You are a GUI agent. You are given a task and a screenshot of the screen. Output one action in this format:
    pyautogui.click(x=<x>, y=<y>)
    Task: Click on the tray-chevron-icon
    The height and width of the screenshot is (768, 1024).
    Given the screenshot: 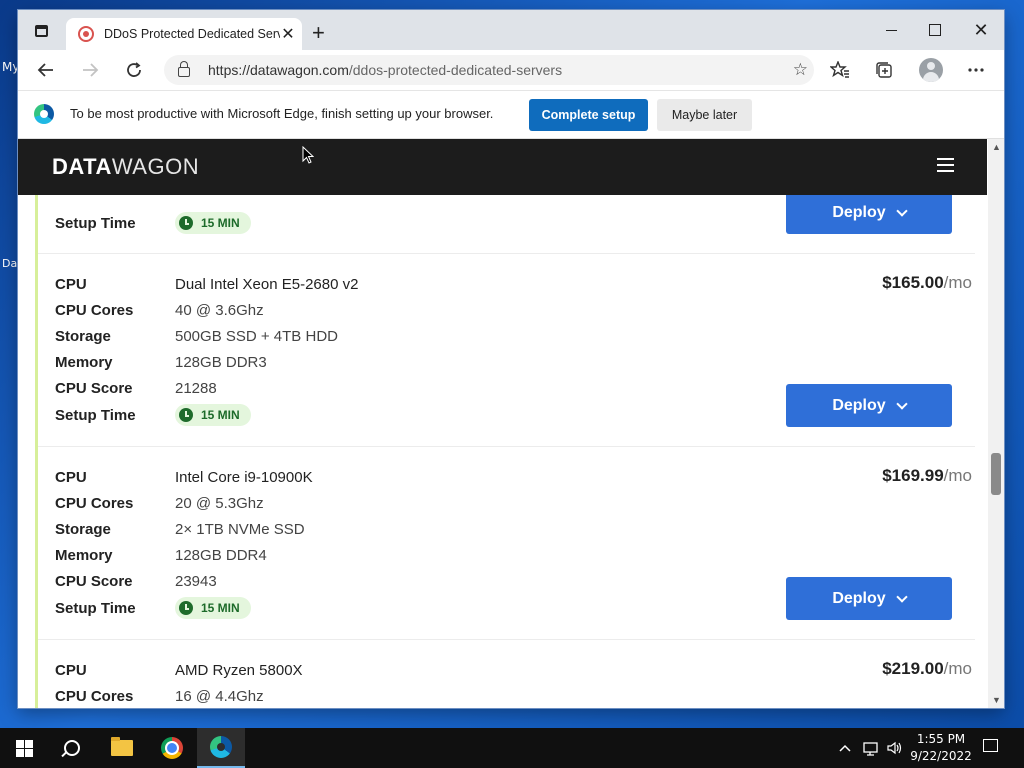 What is the action you would take?
    pyautogui.click(x=845, y=748)
    